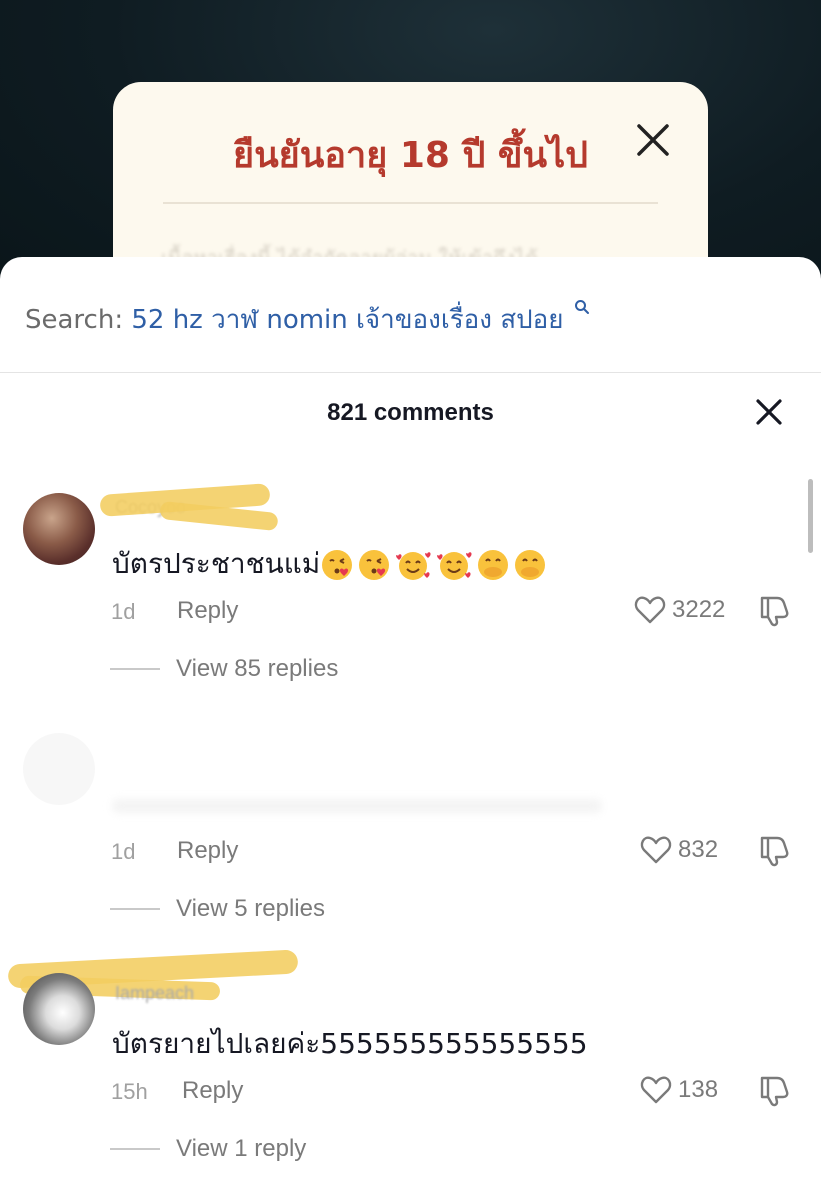 The image size is (821, 1200). I want to click on comments-count: 821 comments, so click(410, 412).